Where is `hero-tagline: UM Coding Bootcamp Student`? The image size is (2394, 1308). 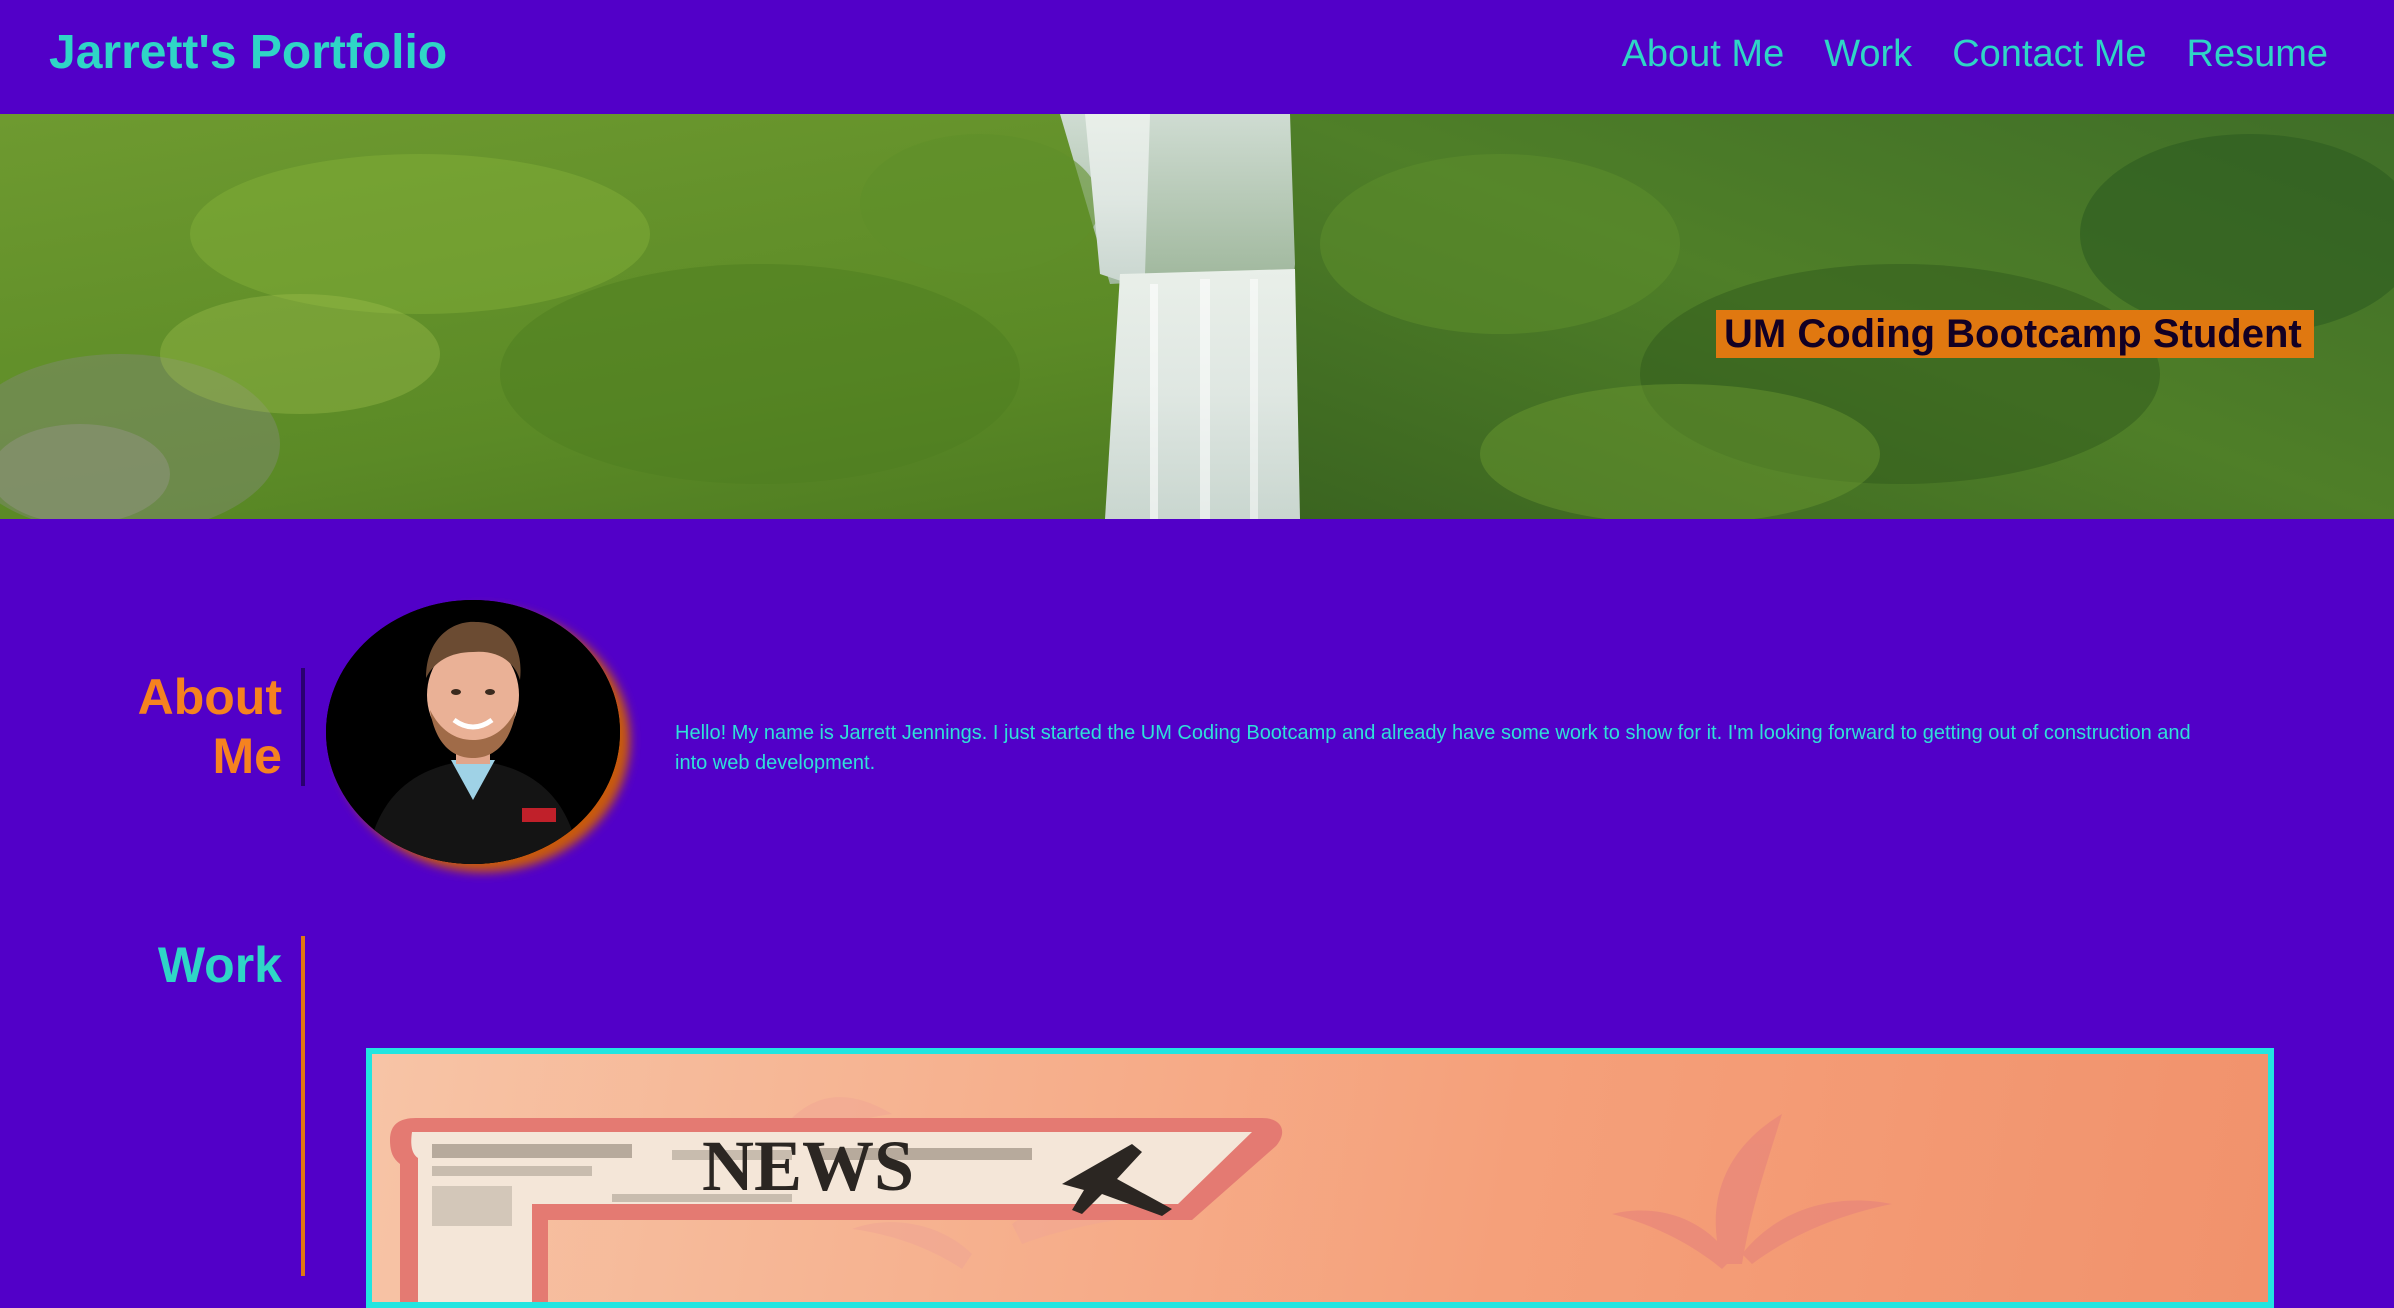
hero-tagline: UM Coding Bootcamp Student is located at coordinates (2015, 334).